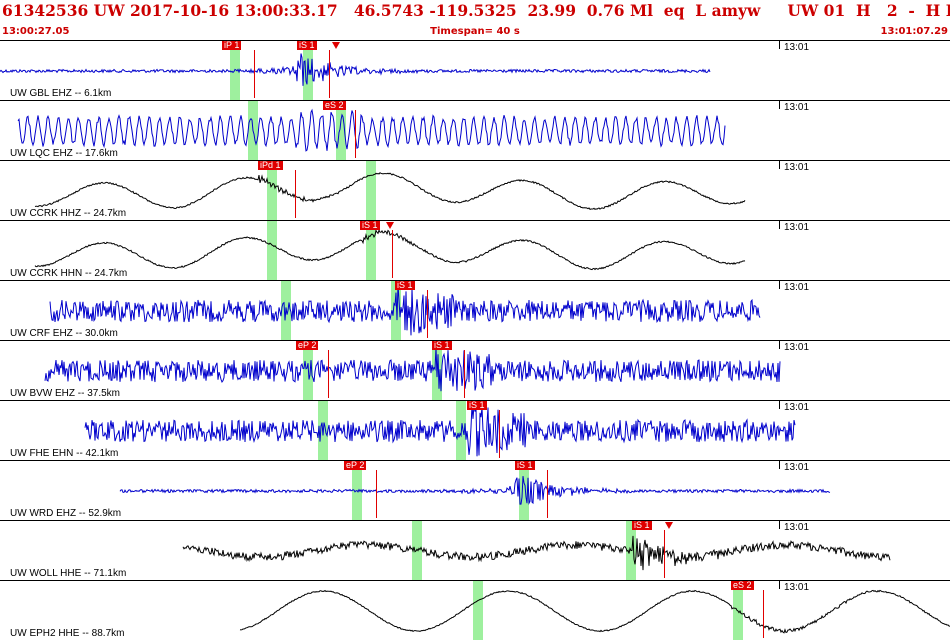 The width and height of the screenshot is (950, 640). I want to click on station-label: UW WOLL HHE -- 71.1km, so click(68, 573).